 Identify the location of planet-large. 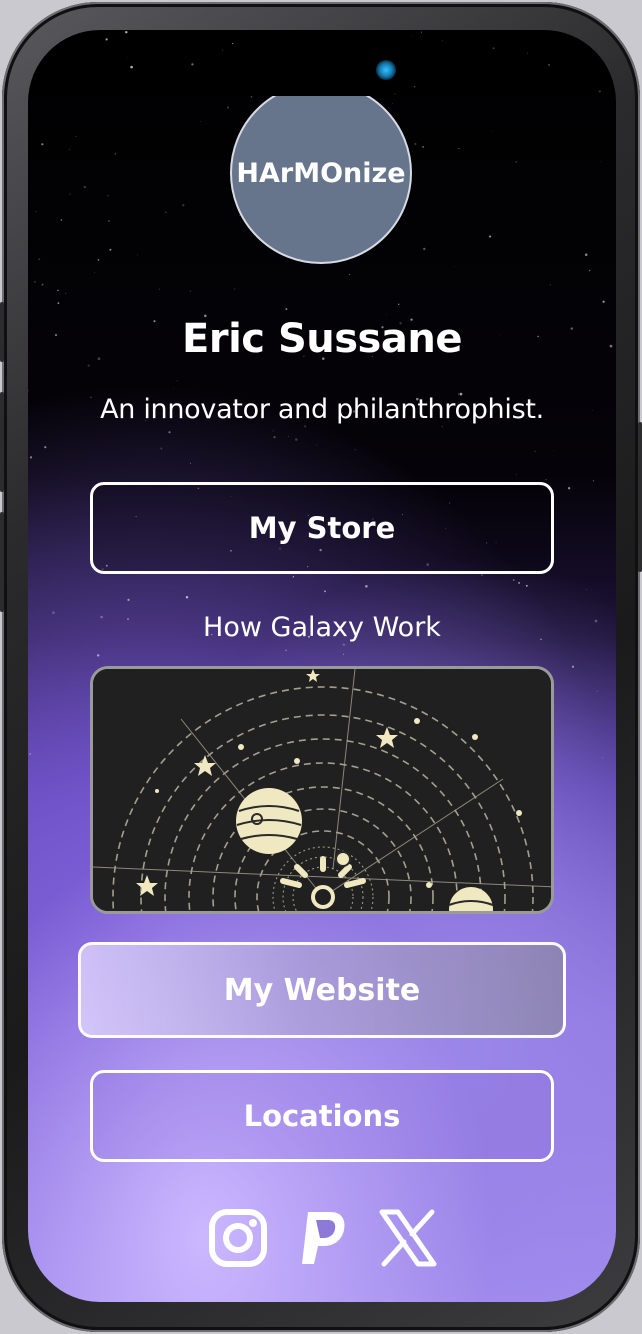
(269, 821).